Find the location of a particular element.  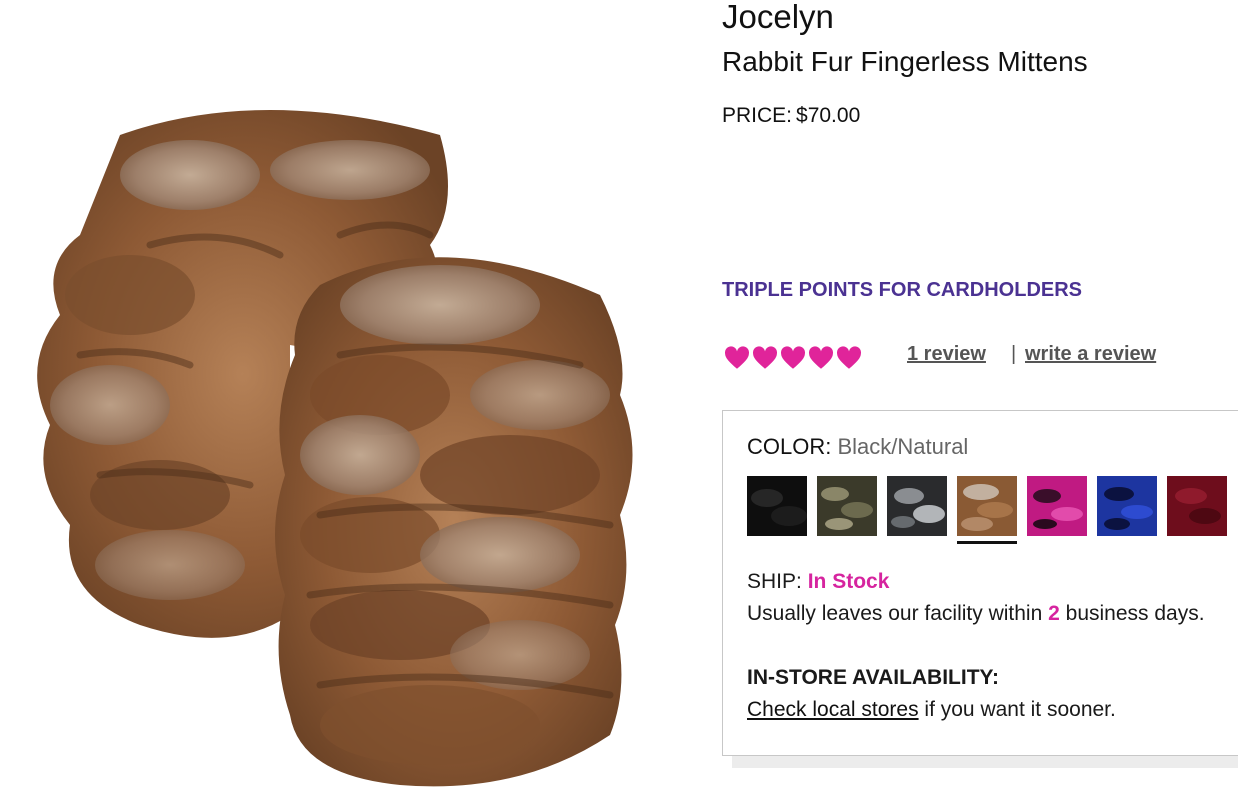

ship-label: SHIP: is located at coordinates (774, 581).